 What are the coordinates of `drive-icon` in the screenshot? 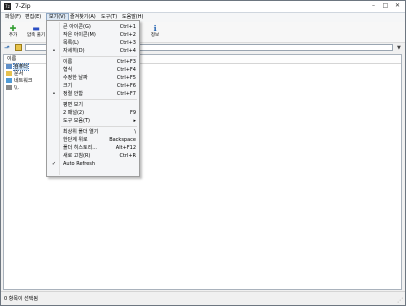 It's located at (9, 87).